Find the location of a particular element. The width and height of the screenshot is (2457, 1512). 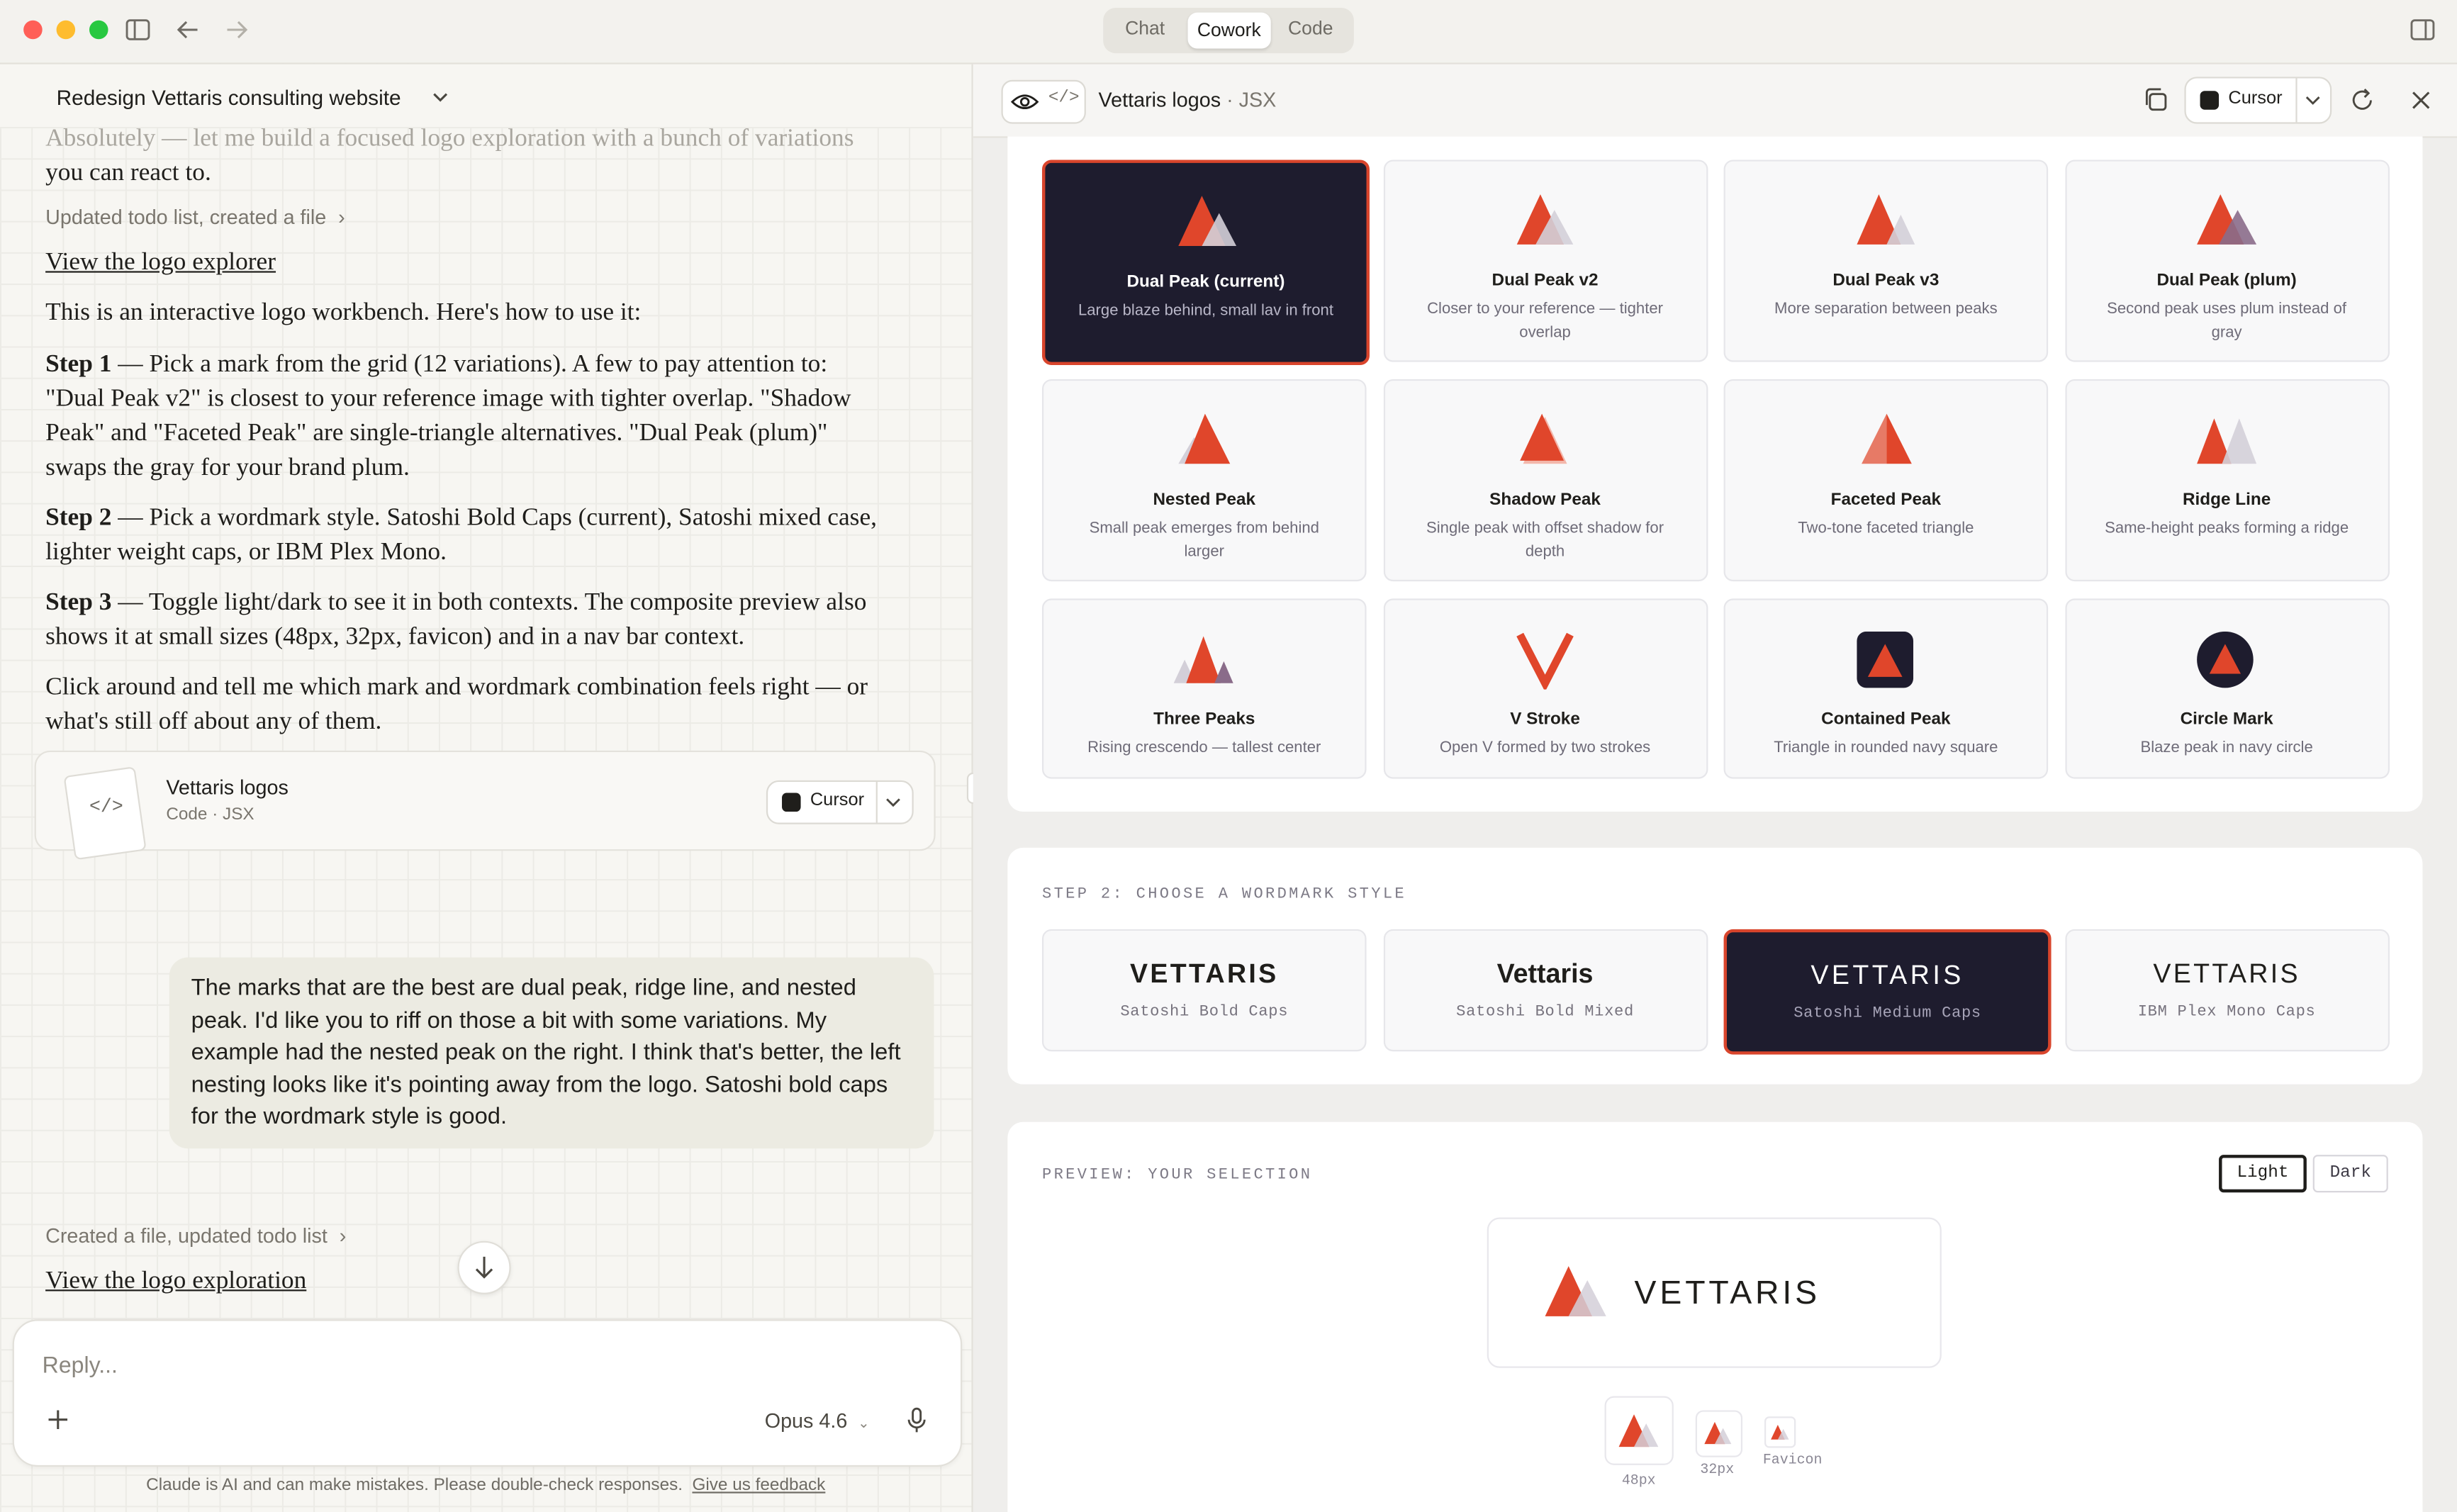

button-divider is located at coordinates (876, 803).